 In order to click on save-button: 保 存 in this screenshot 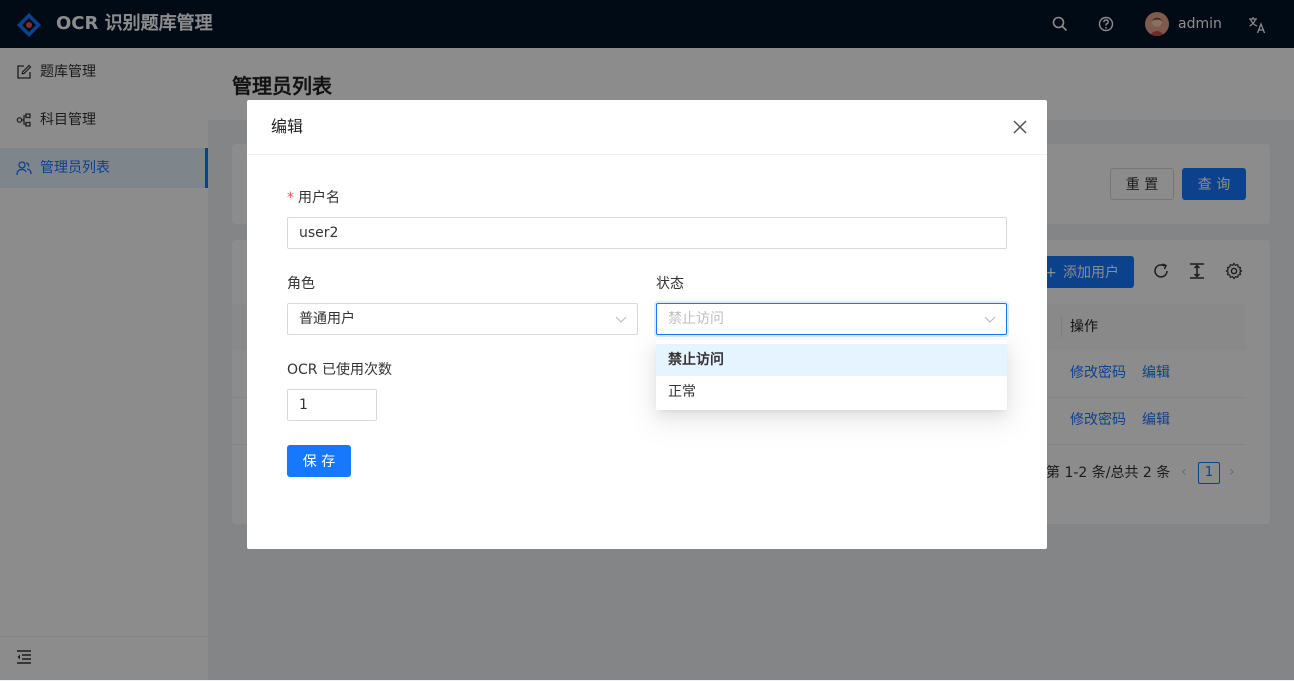, I will do `click(319, 461)`.